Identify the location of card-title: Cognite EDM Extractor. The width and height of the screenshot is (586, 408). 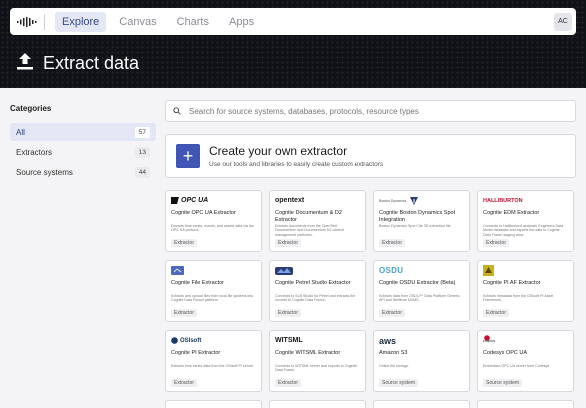
(511, 213).